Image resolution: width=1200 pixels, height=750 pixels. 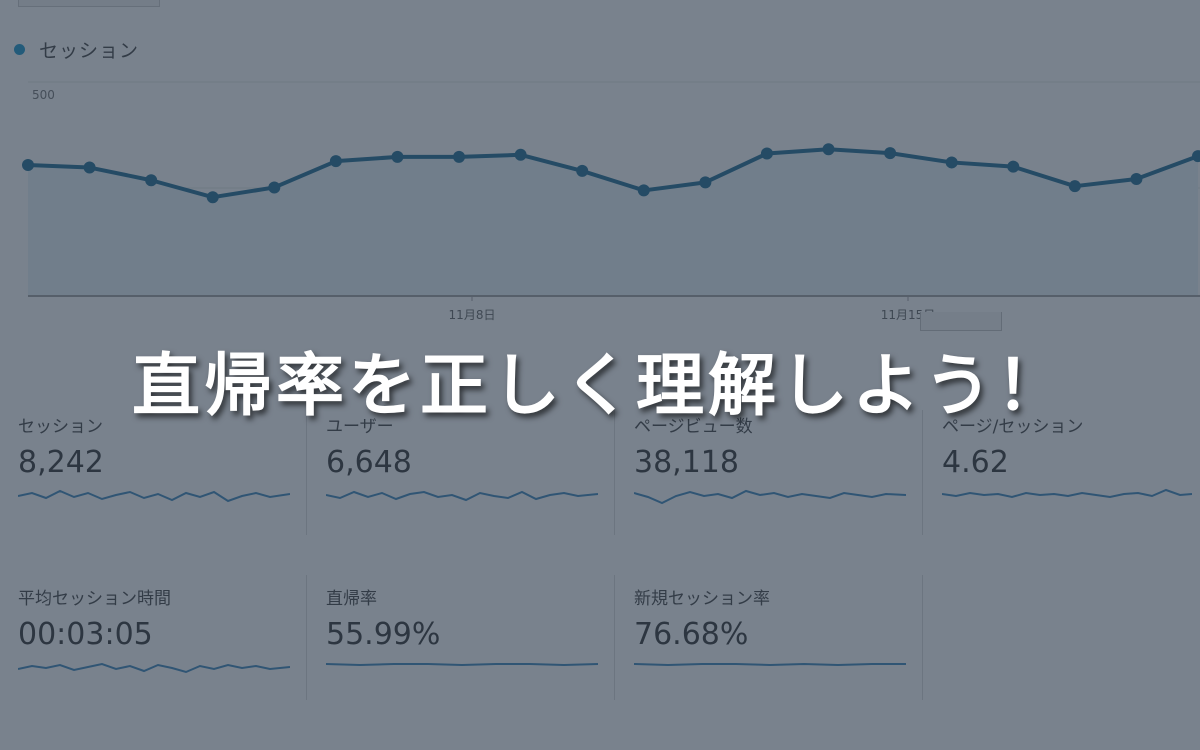 I want to click on metric-label: 平均セッション時間, so click(x=94, y=599).